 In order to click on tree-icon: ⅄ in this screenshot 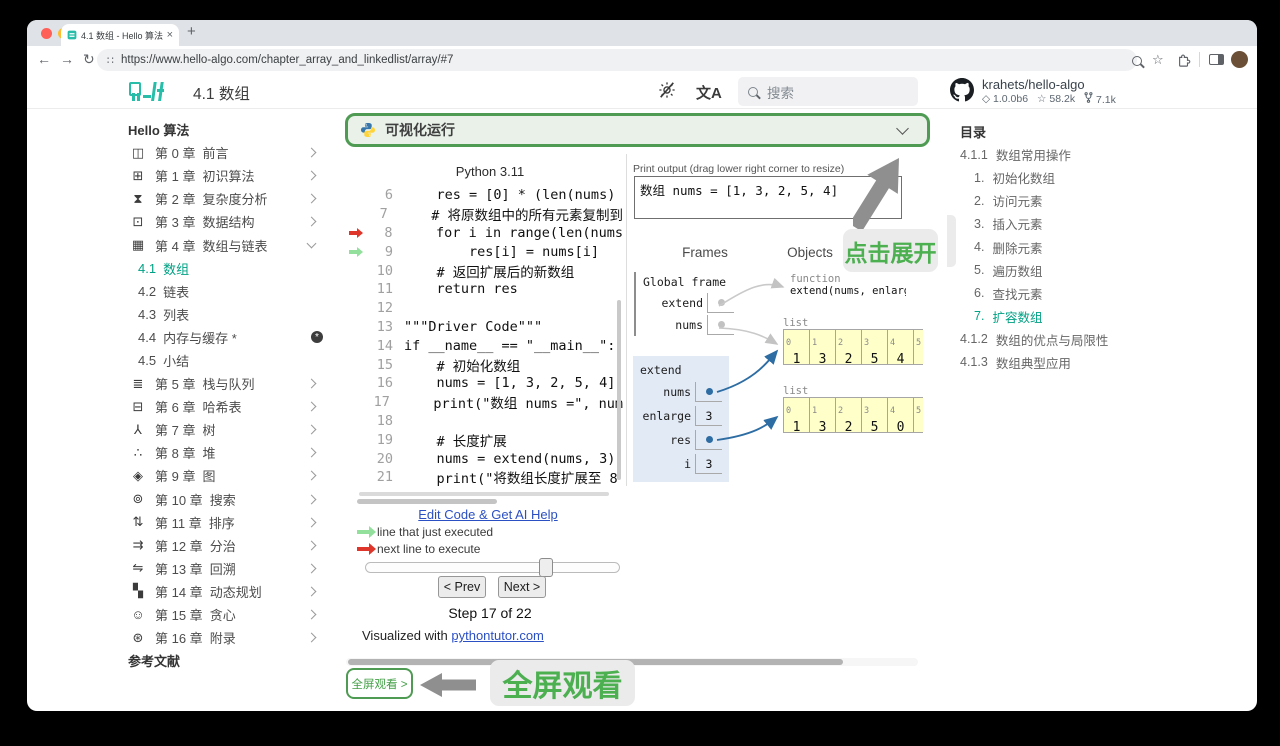, I will do `click(138, 429)`.